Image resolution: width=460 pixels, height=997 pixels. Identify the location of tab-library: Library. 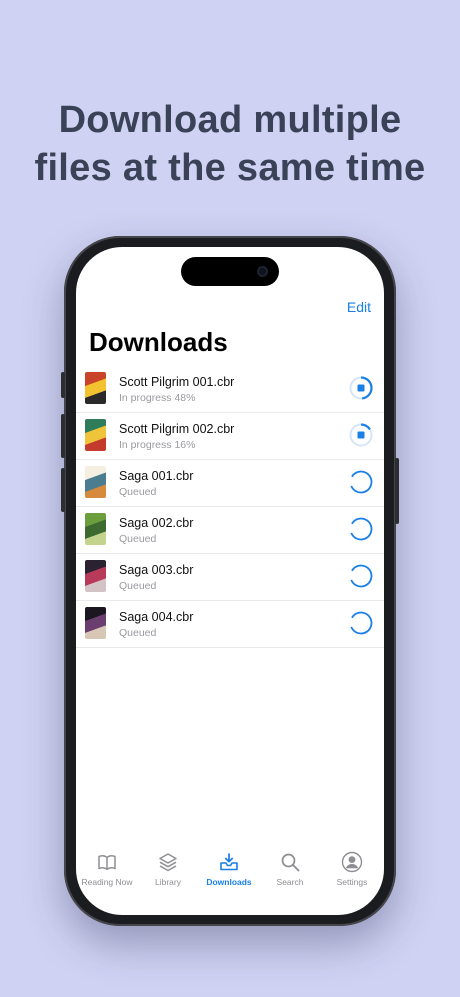
(168, 869).